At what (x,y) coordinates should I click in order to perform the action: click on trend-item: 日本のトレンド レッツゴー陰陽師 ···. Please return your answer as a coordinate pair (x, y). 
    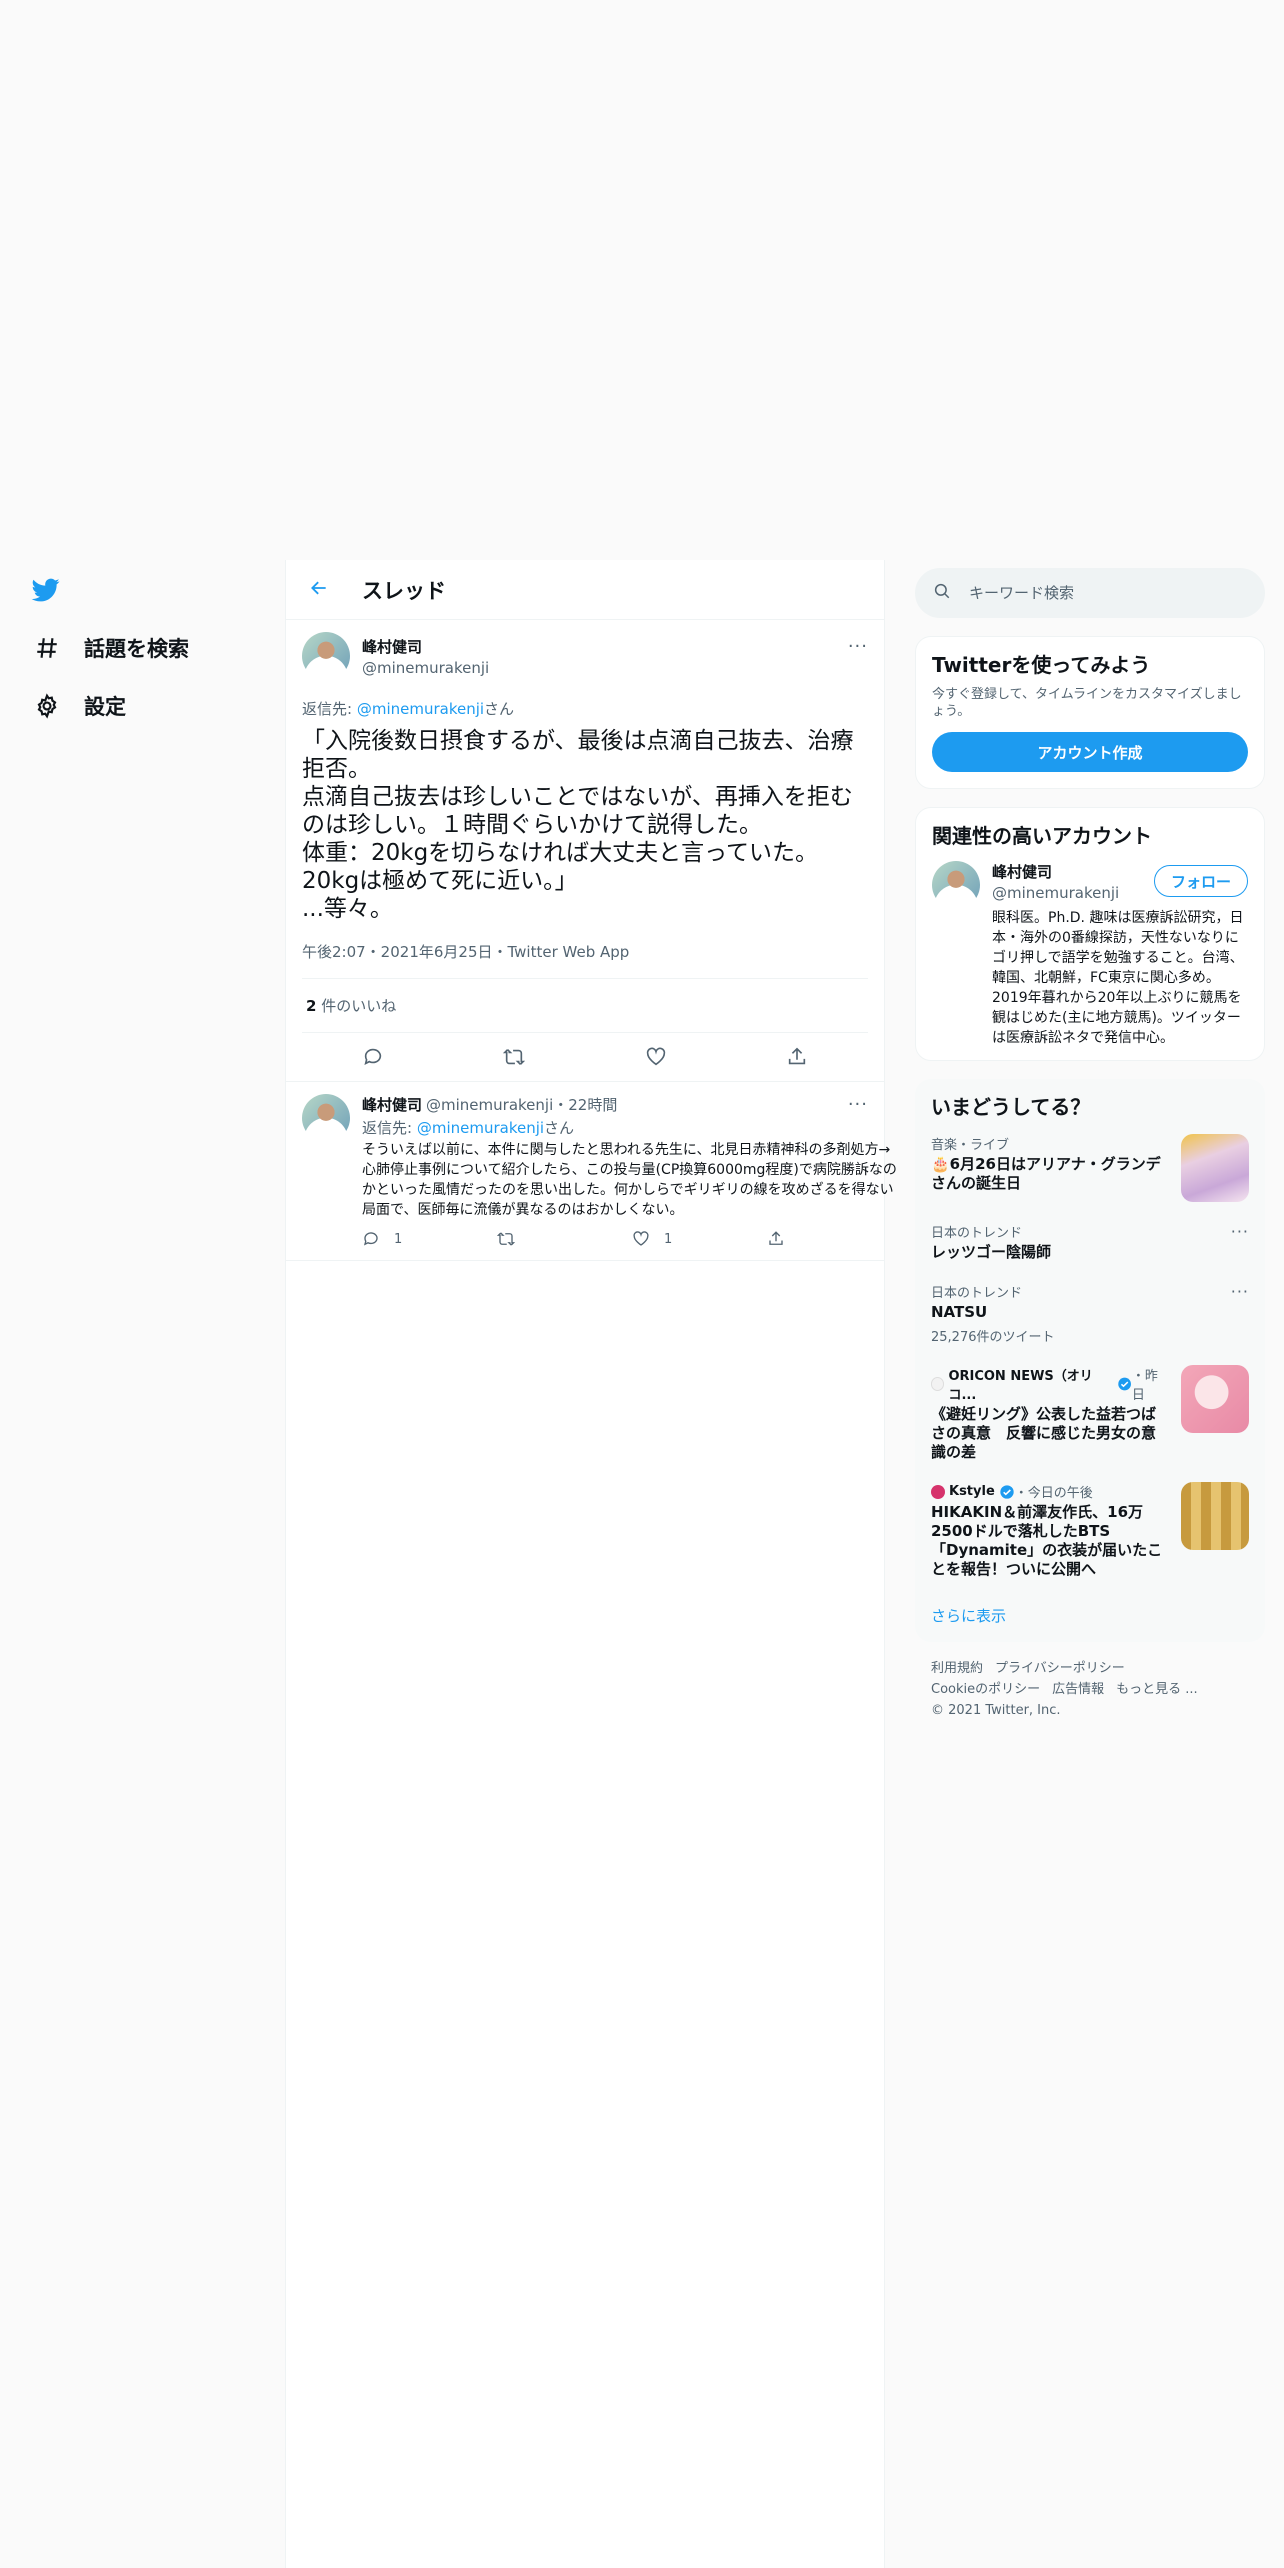
    Looking at the image, I should click on (1090, 1242).